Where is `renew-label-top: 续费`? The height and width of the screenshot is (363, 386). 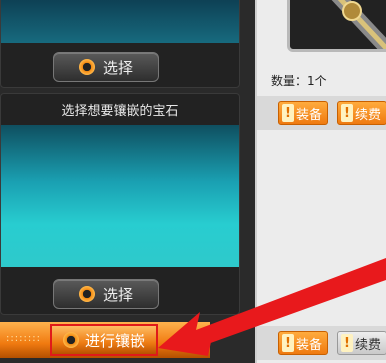
renew-label-top: 续费 is located at coordinates (368, 115).